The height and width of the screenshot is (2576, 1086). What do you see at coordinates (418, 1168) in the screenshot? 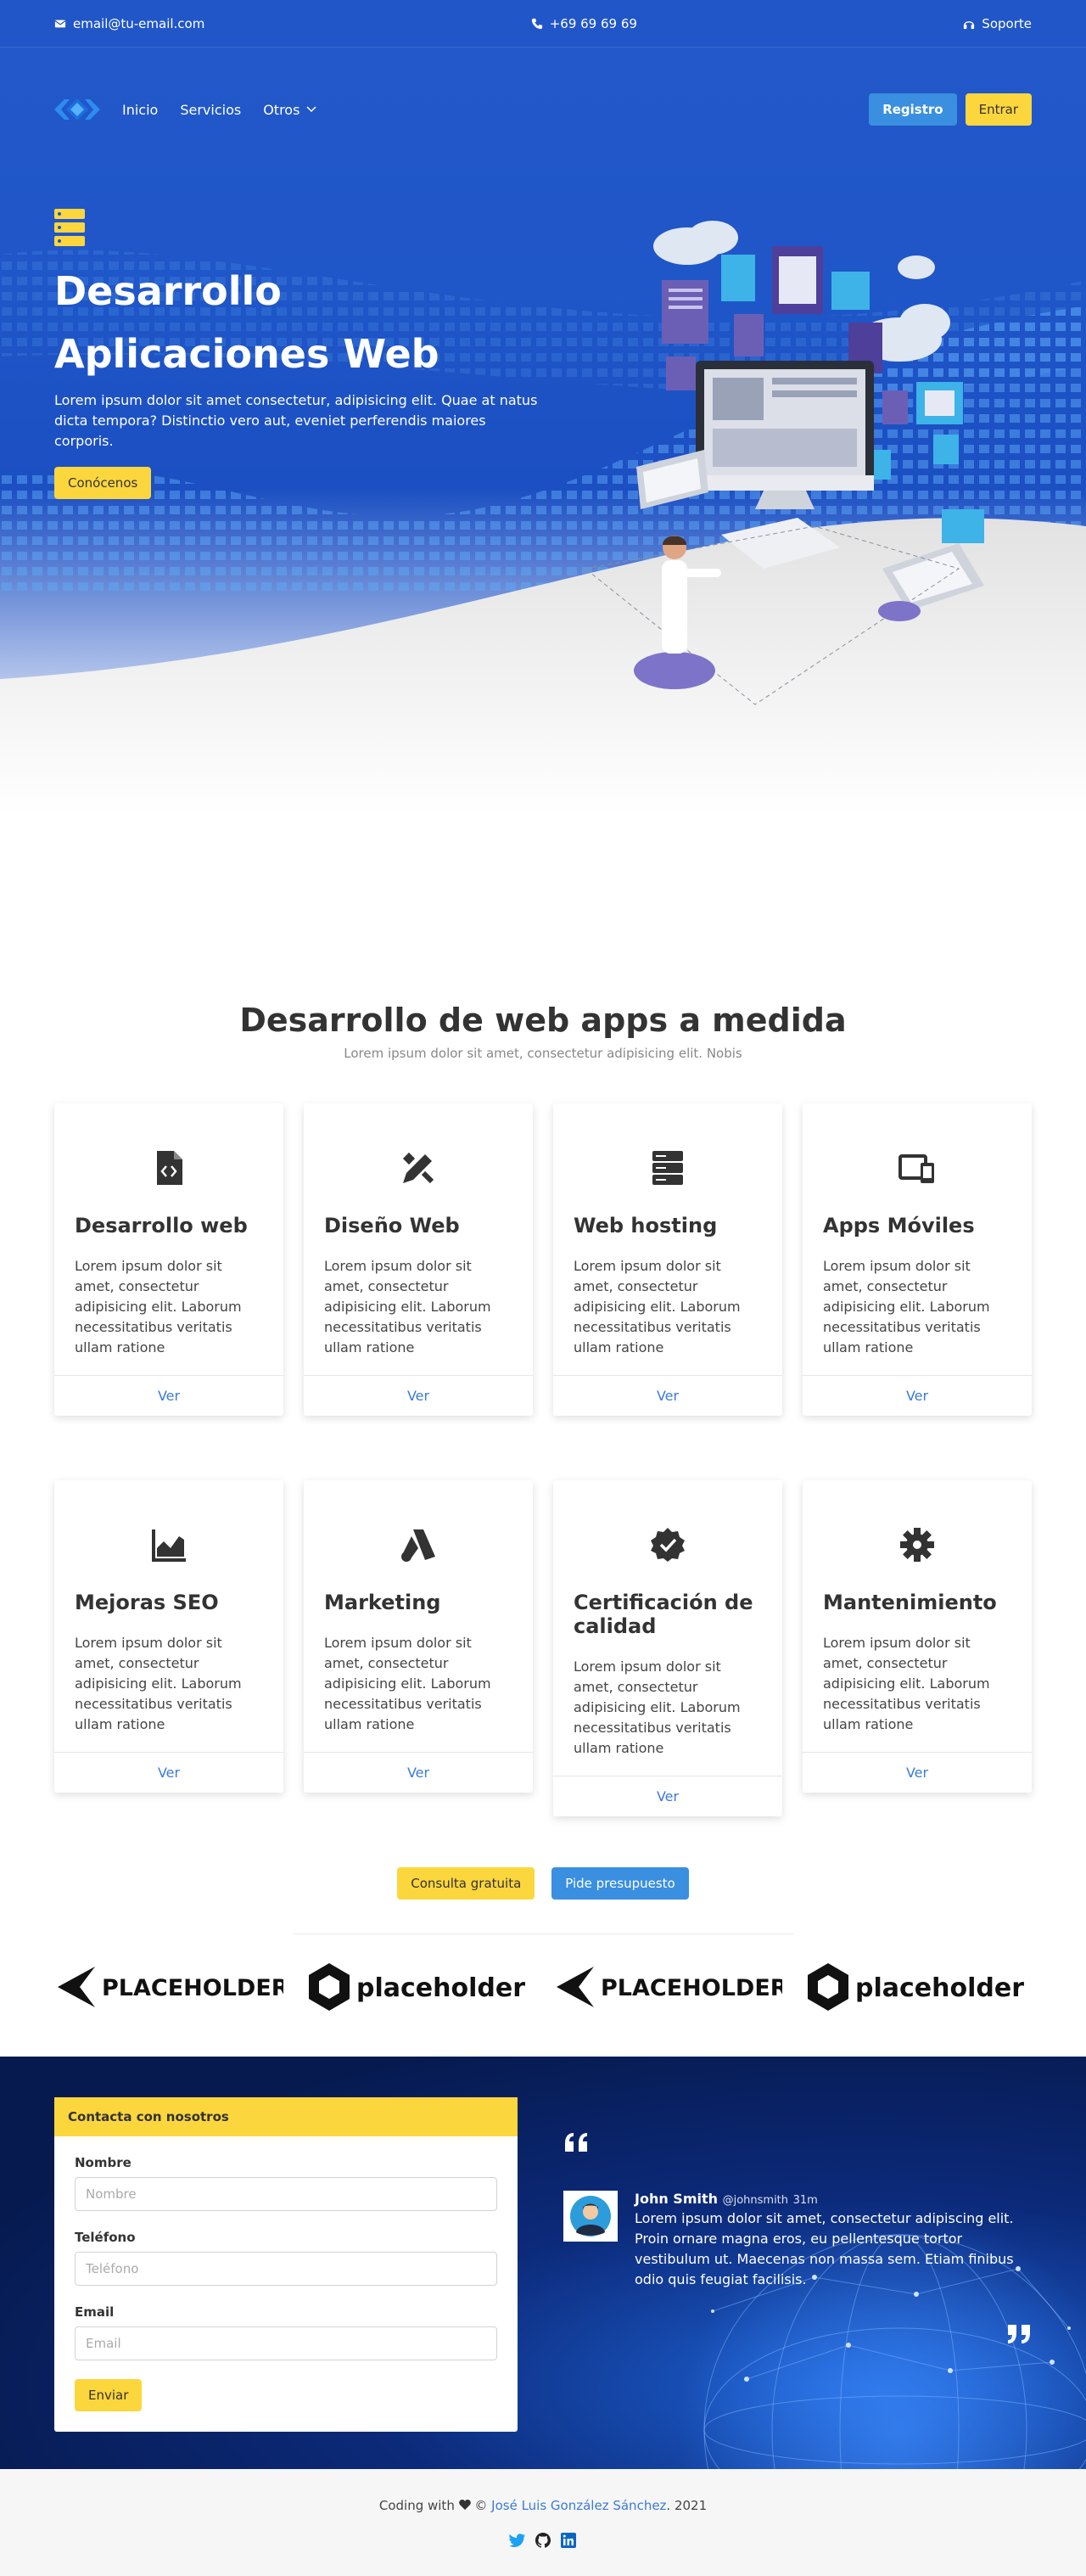
I see `design-tools-icon` at bounding box center [418, 1168].